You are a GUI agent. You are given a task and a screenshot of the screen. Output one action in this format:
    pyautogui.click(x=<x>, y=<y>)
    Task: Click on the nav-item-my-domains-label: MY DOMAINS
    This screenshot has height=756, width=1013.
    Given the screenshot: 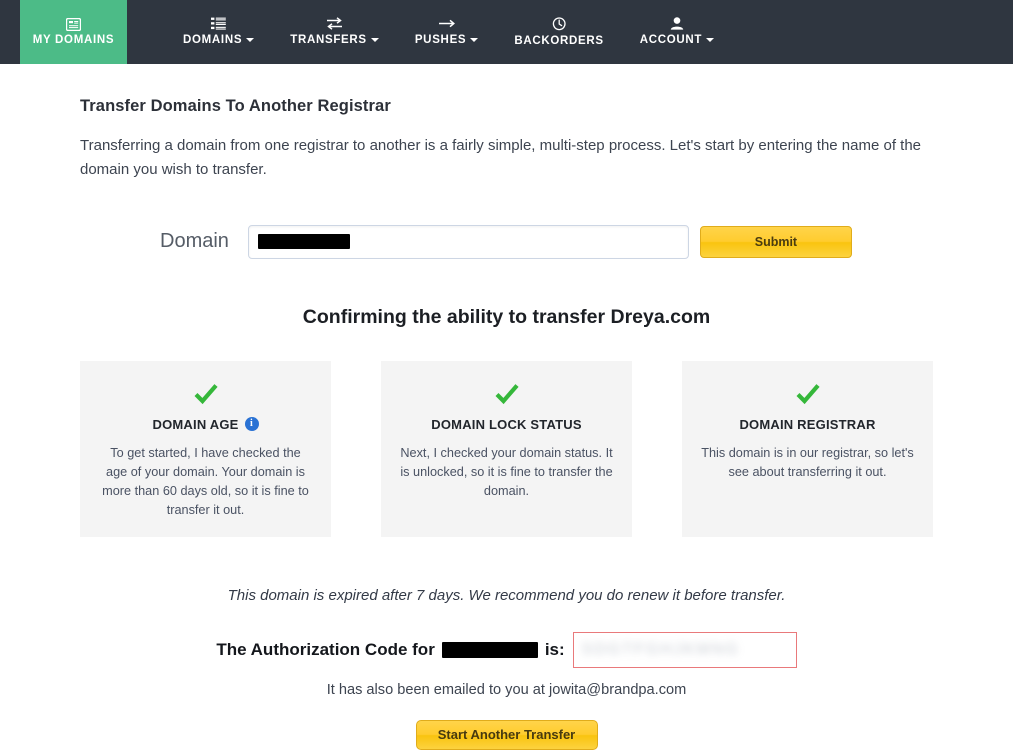 What is the action you would take?
    pyautogui.click(x=73, y=39)
    